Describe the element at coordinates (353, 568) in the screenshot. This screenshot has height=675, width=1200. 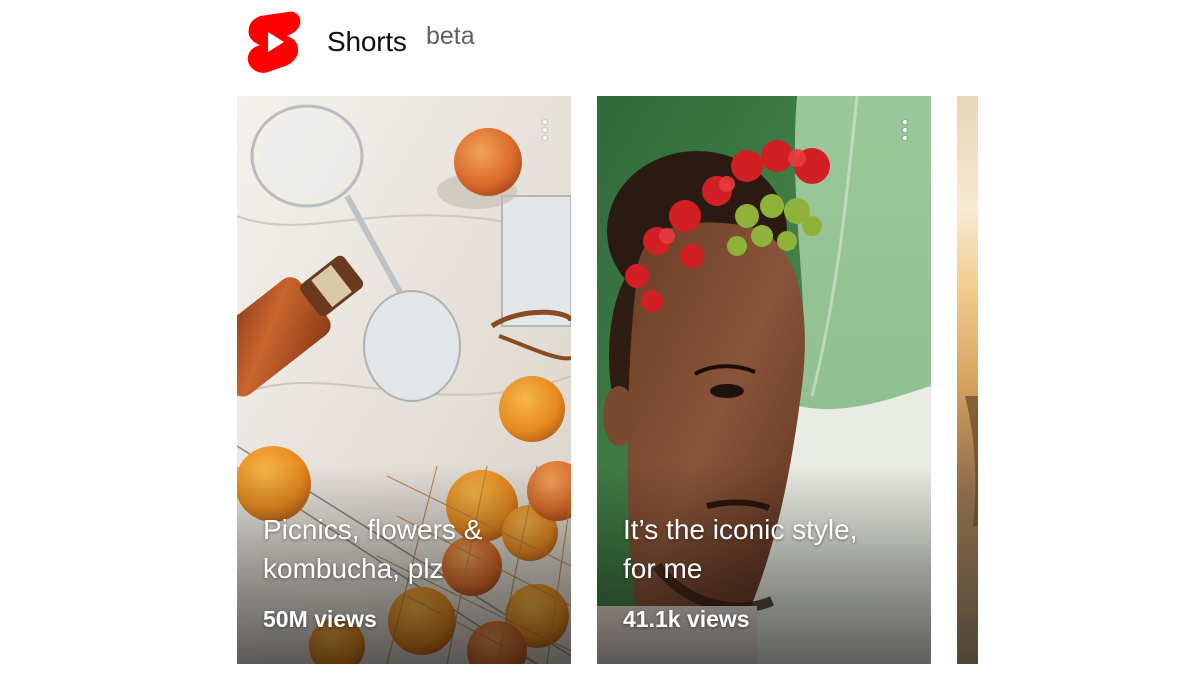
I see `short-title-line-2: kombucha, plz` at that location.